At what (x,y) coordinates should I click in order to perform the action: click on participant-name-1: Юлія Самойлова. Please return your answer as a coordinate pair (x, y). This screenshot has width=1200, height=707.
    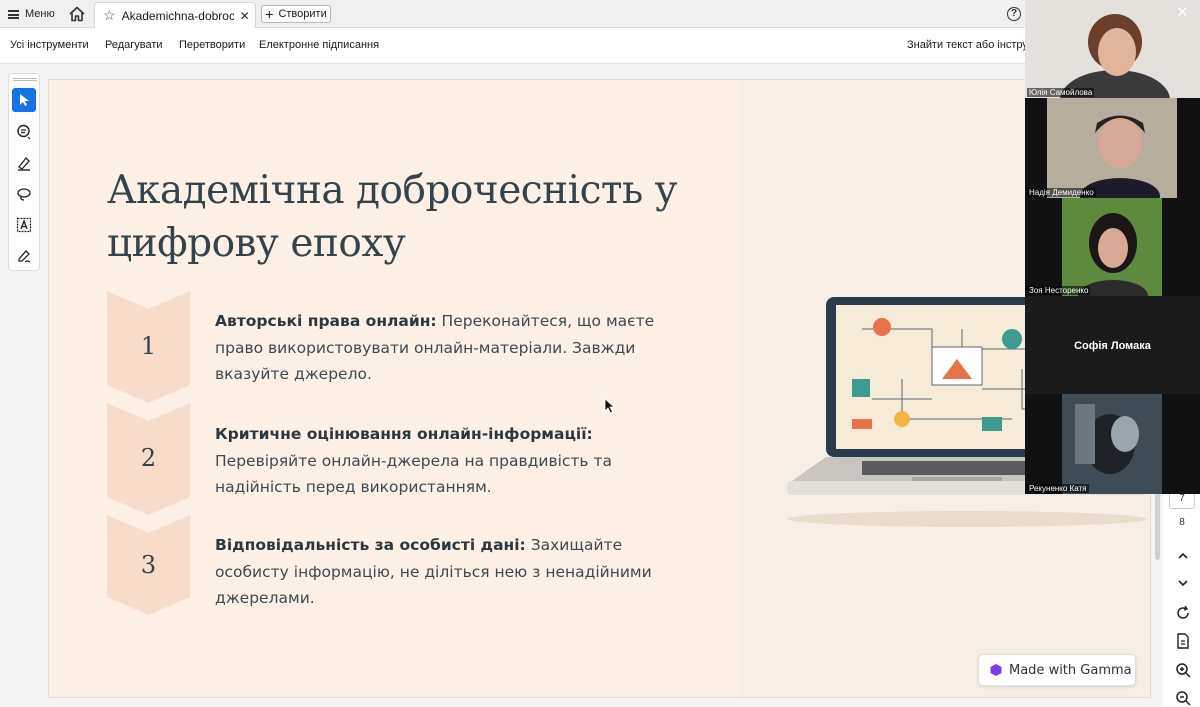
    Looking at the image, I should click on (1061, 92).